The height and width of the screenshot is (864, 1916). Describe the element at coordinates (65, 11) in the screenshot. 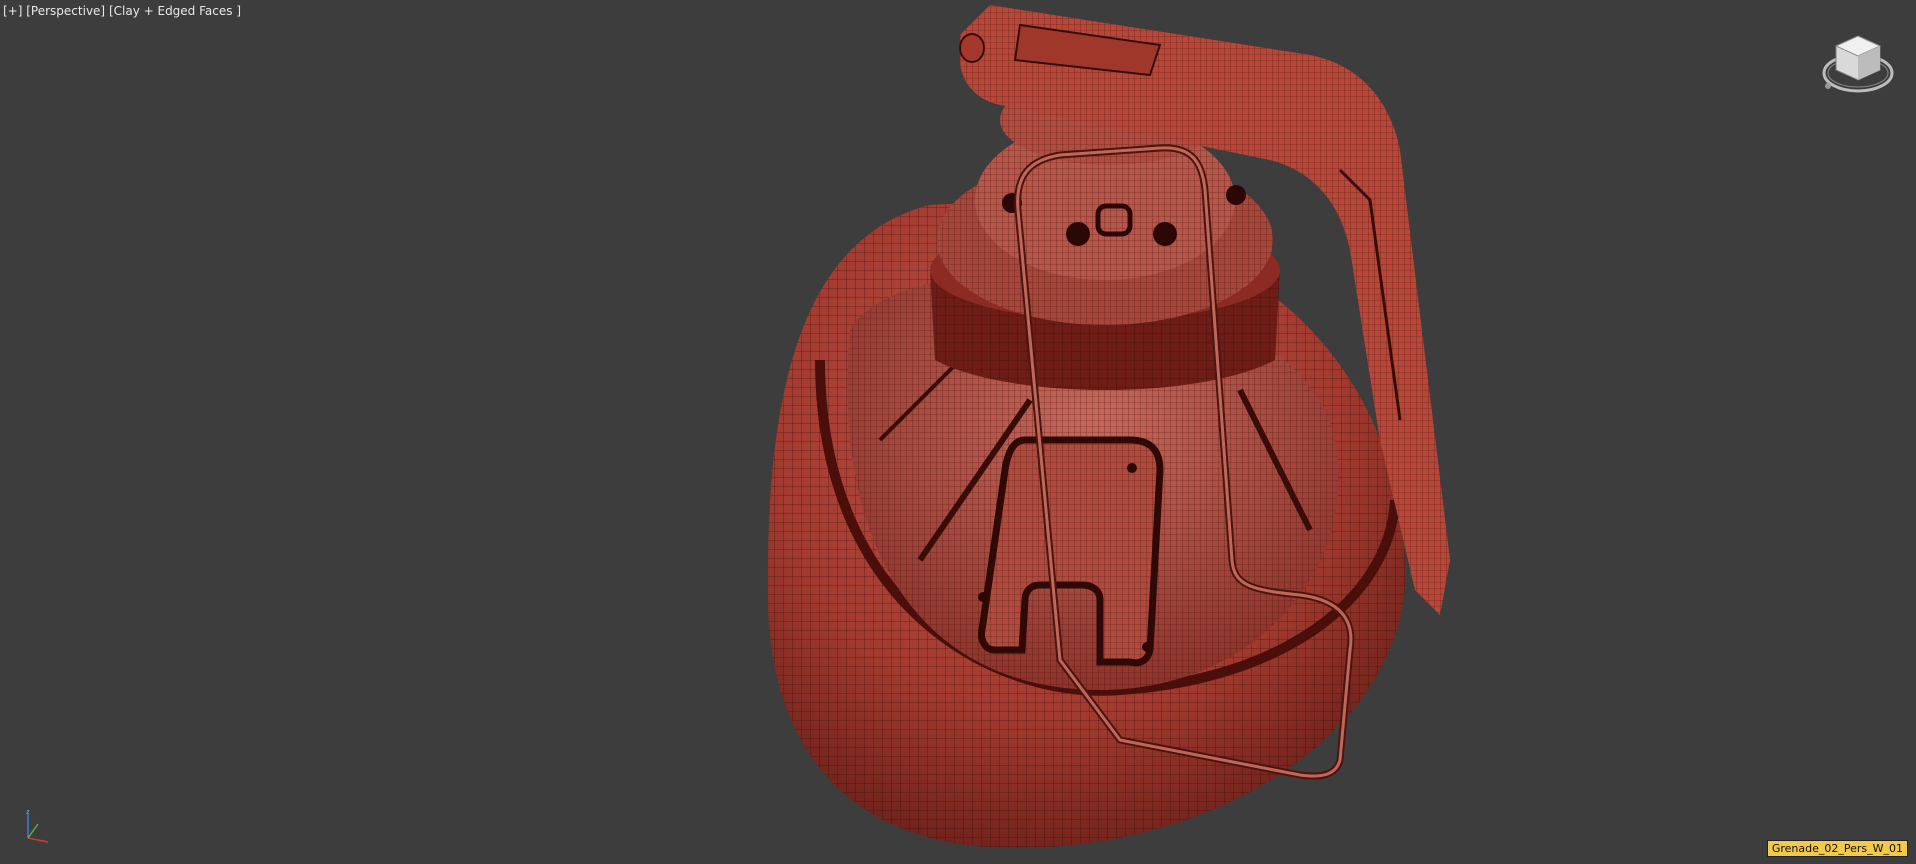

I see `view-type-button: [Perspective]` at that location.